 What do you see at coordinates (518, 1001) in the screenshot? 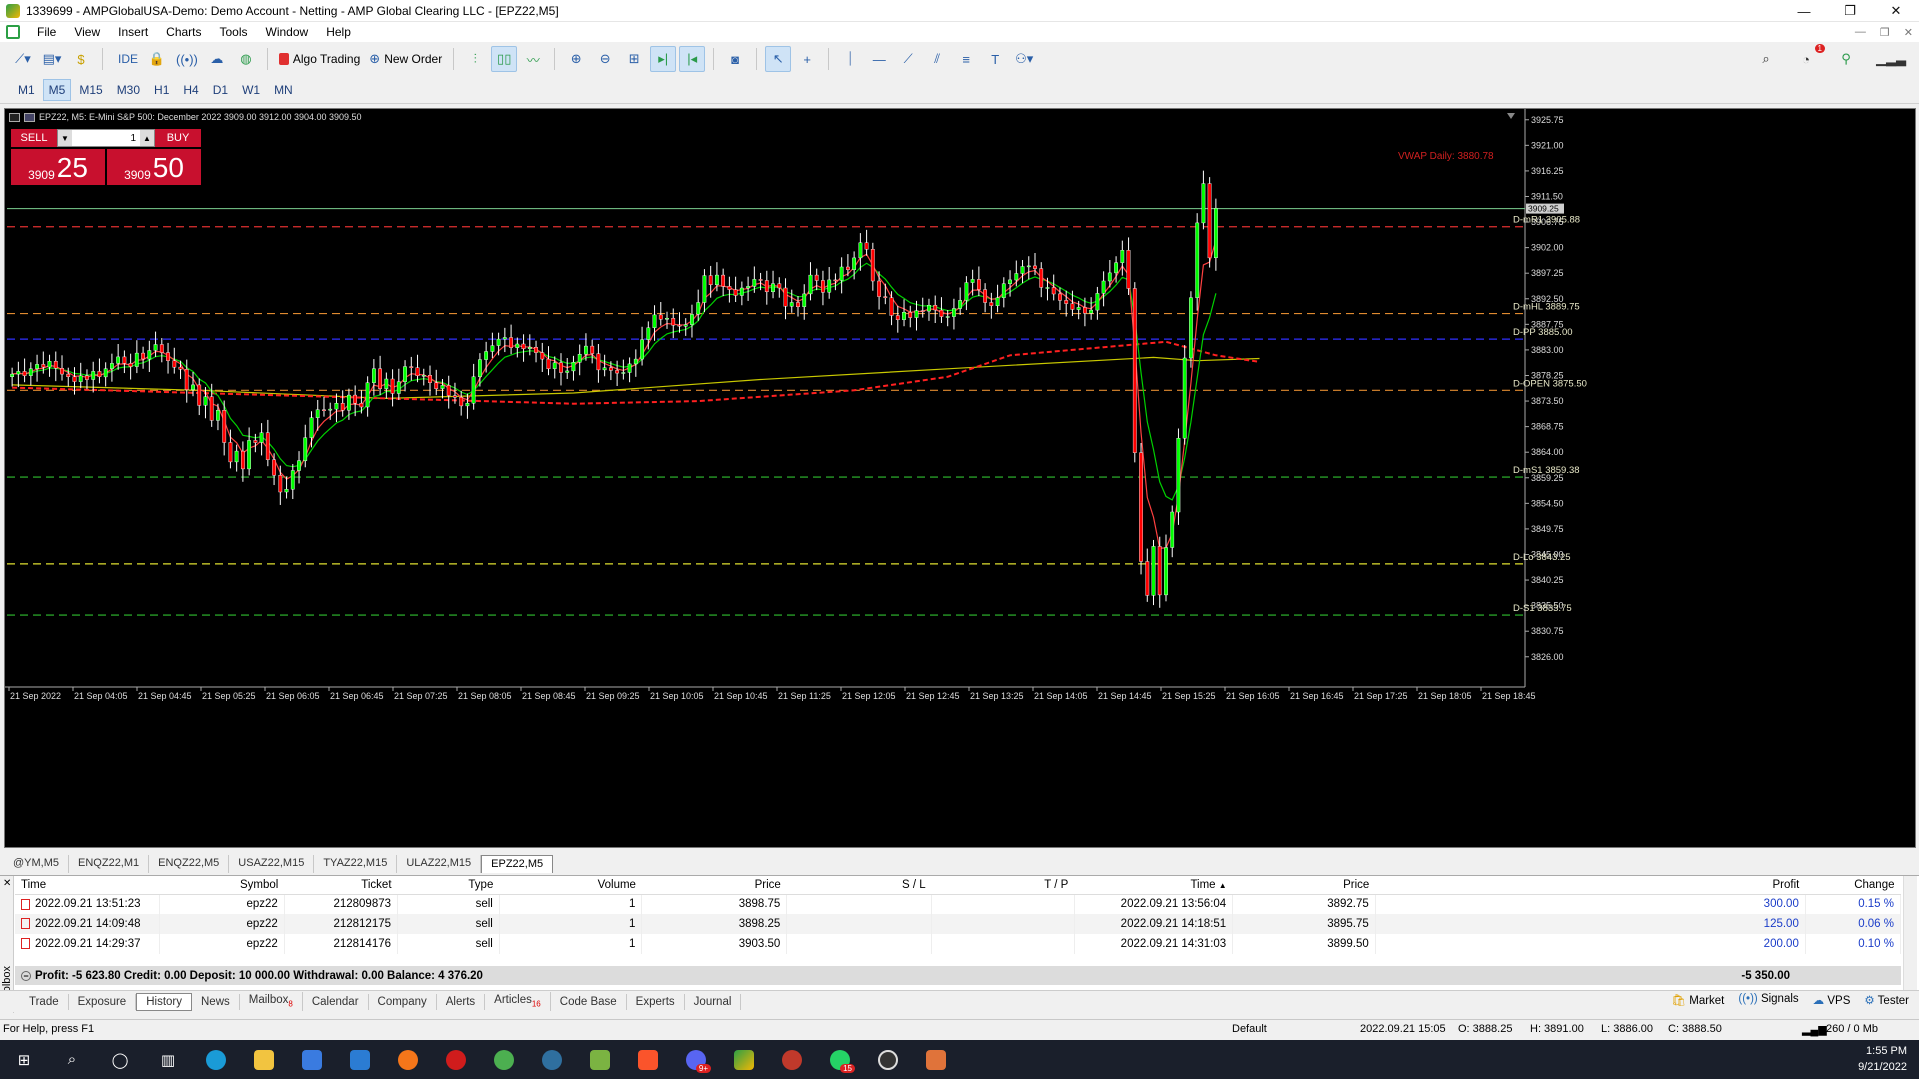
I see `toolbox-tab-articles: Articles16` at bounding box center [518, 1001].